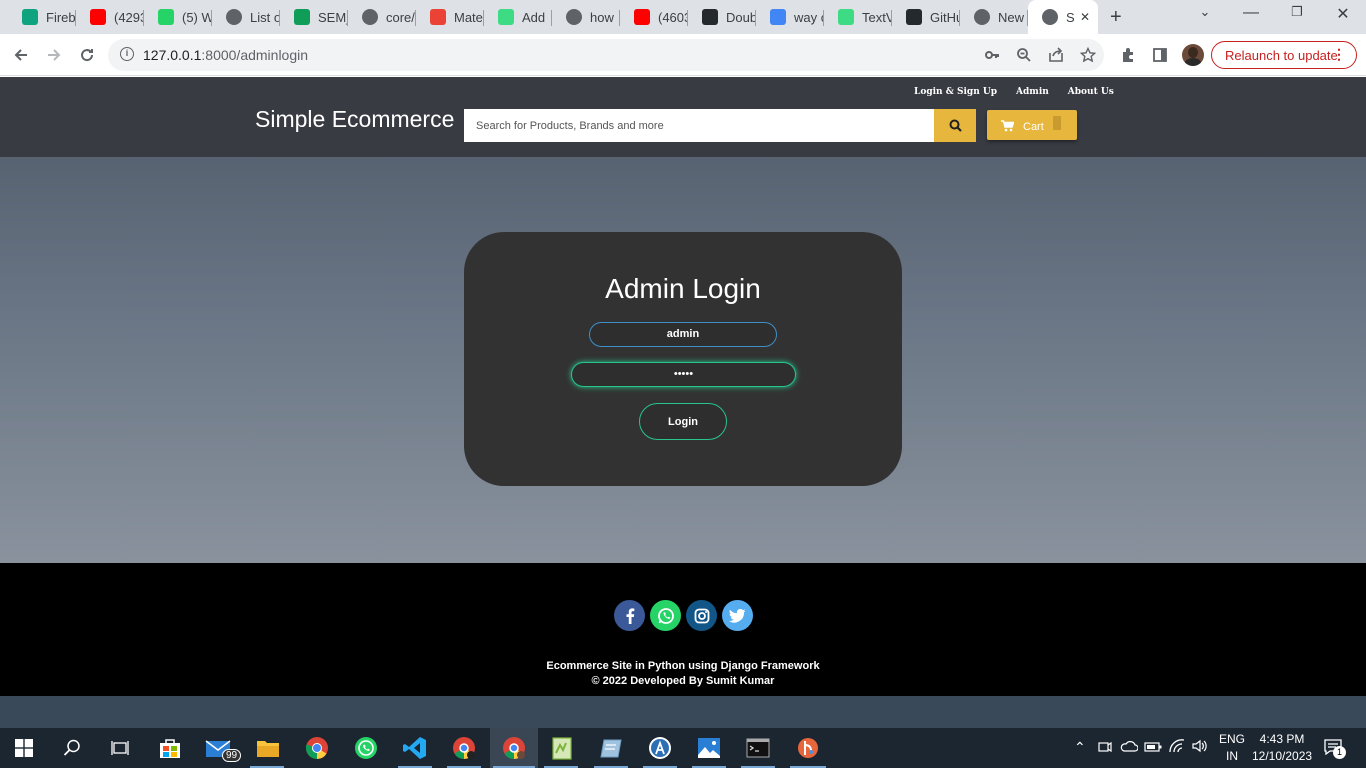  Describe the element at coordinates (21, 55) in the screenshot. I see `back-icon` at that location.